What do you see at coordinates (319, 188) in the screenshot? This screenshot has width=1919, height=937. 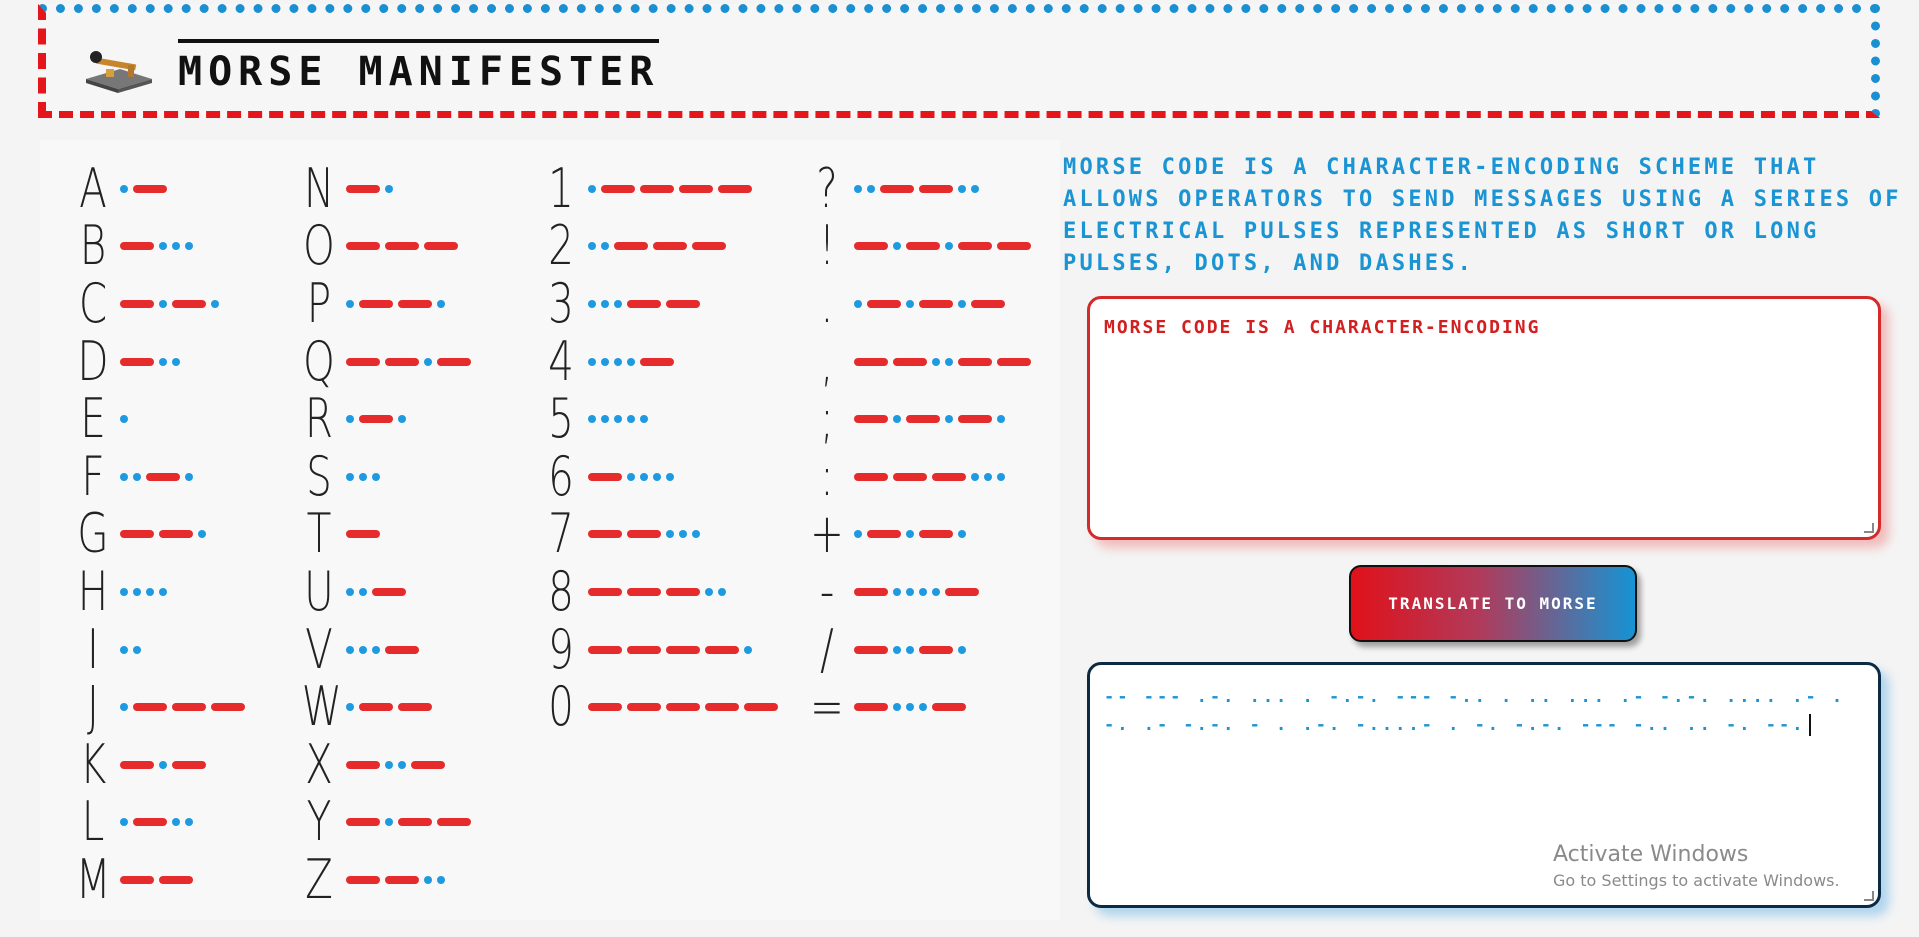 I see `chart-character: N` at bounding box center [319, 188].